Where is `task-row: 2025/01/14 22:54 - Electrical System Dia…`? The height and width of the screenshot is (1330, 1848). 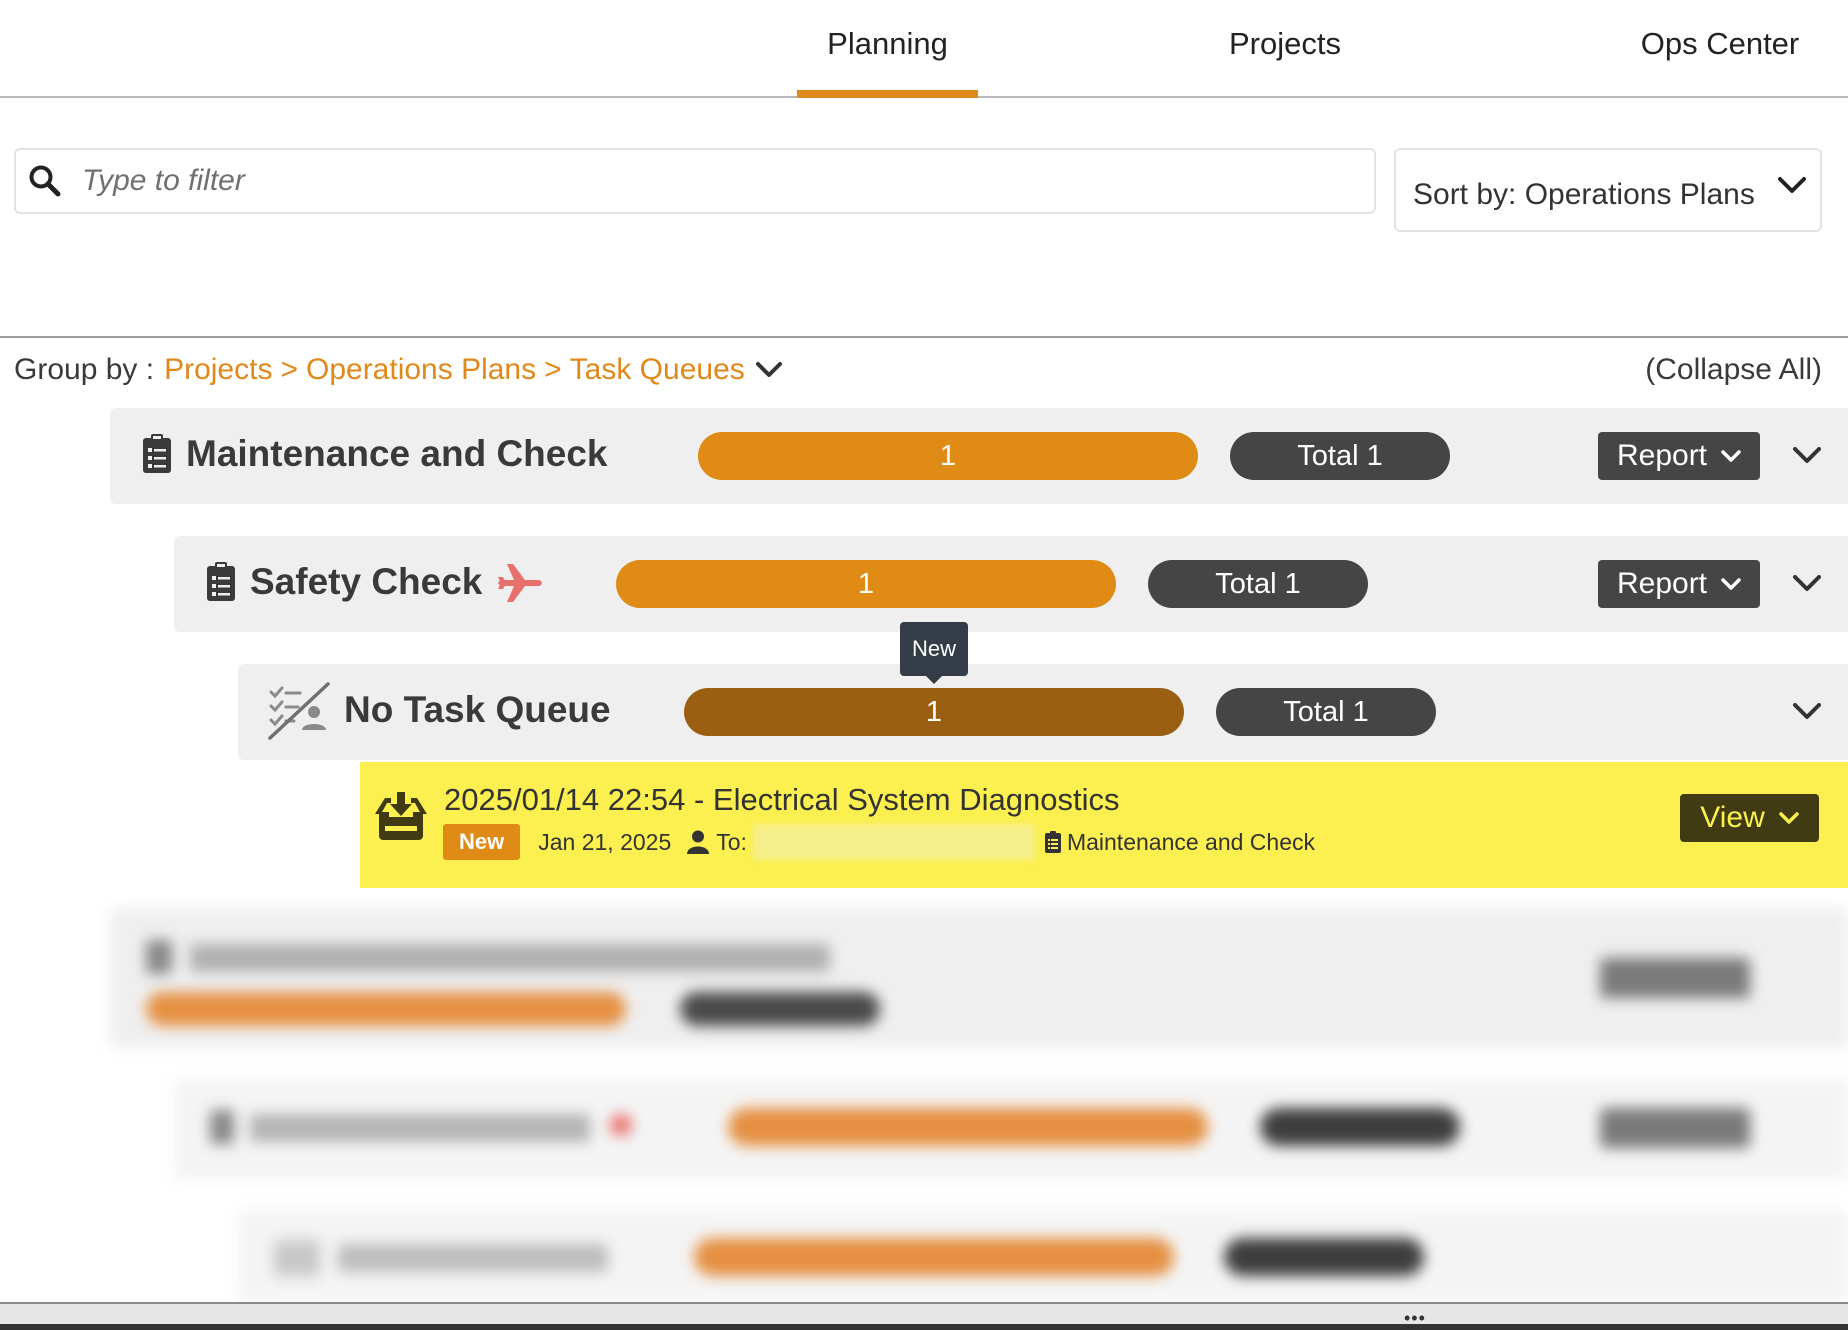 task-row: 2025/01/14 22:54 - Electrical System Dia… is located at coordinates (1104, 825).